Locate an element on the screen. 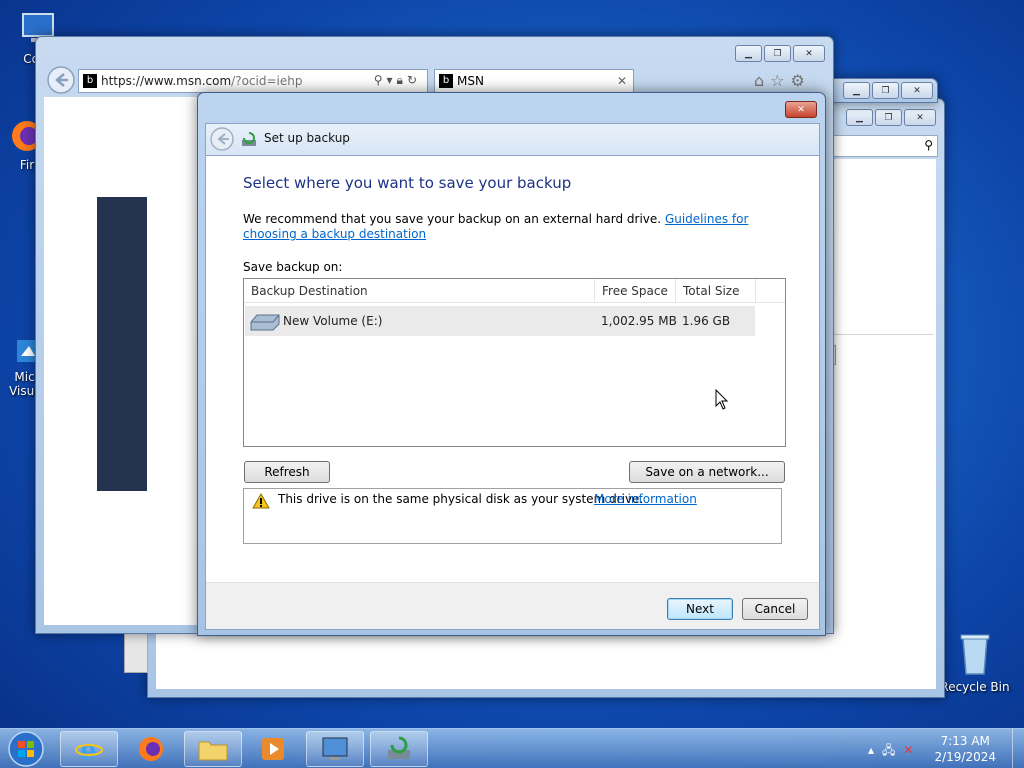 The height and width of the screenshot is (768, 1024). control-panel-icon is located at coordinates (335, 748).